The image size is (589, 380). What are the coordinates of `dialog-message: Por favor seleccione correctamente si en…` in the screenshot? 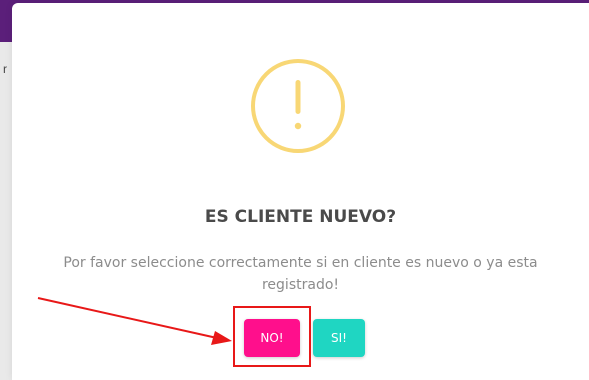 It's located at (300, 274).